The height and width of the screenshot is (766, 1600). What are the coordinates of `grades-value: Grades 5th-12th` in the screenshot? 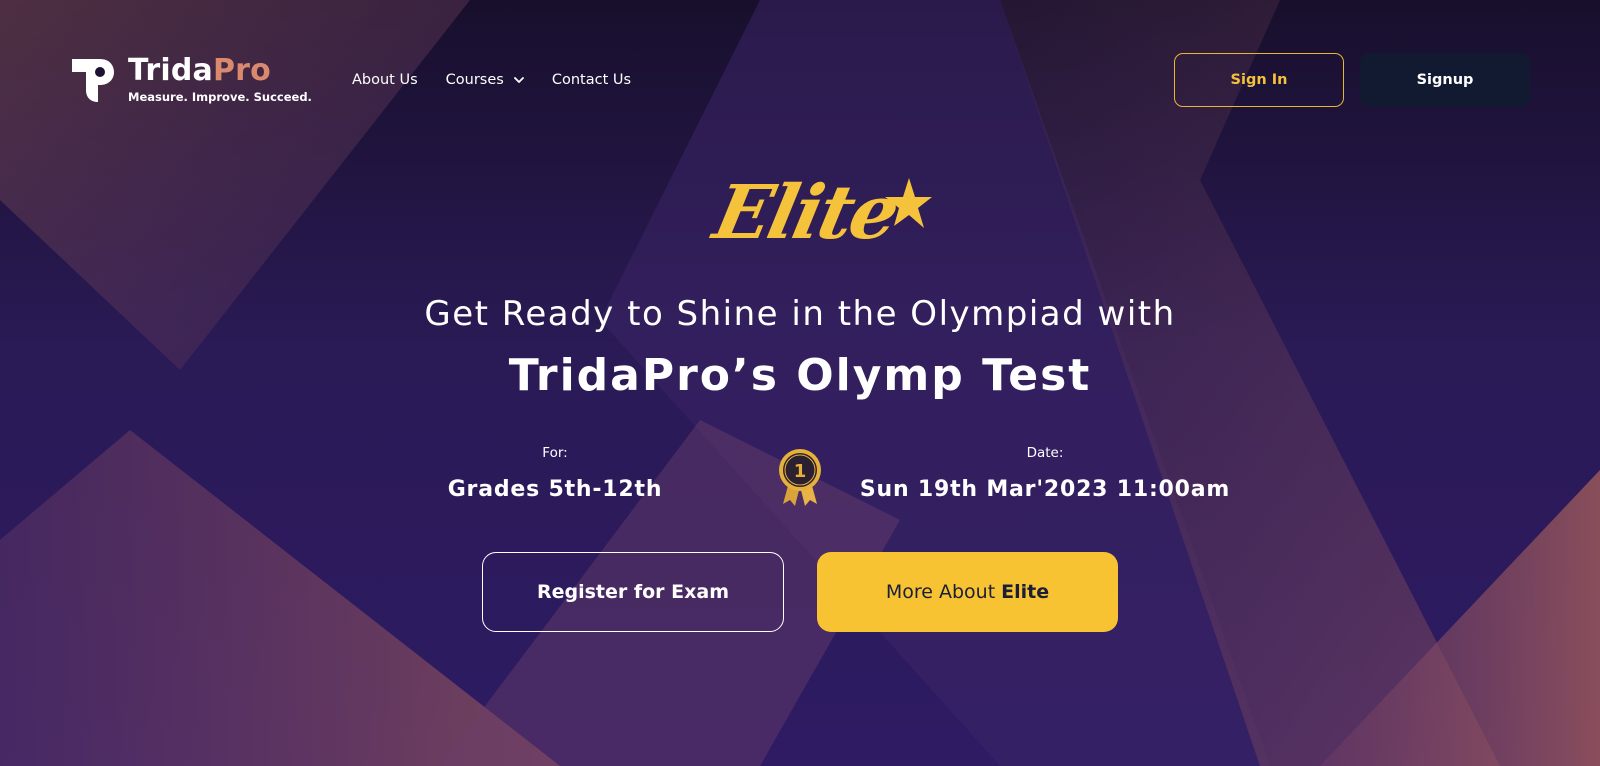 It's located at (555, 489).